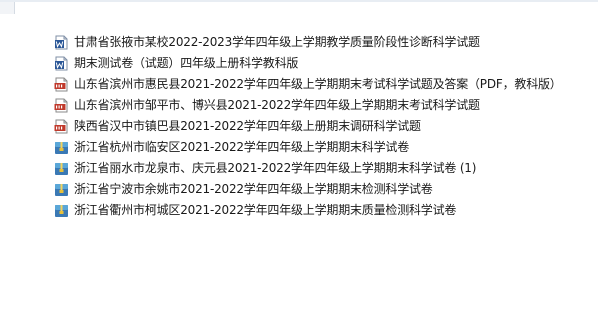 This screenshot has height=321, width=598. What do you see at coordinates (275, 168) in the screenshot?
I see `file-name: 浙江省丽水市龙泉市、庆元县2021-2022学年四年级上学期期末科学试卷 (1)` at bounding box center [275, 168].